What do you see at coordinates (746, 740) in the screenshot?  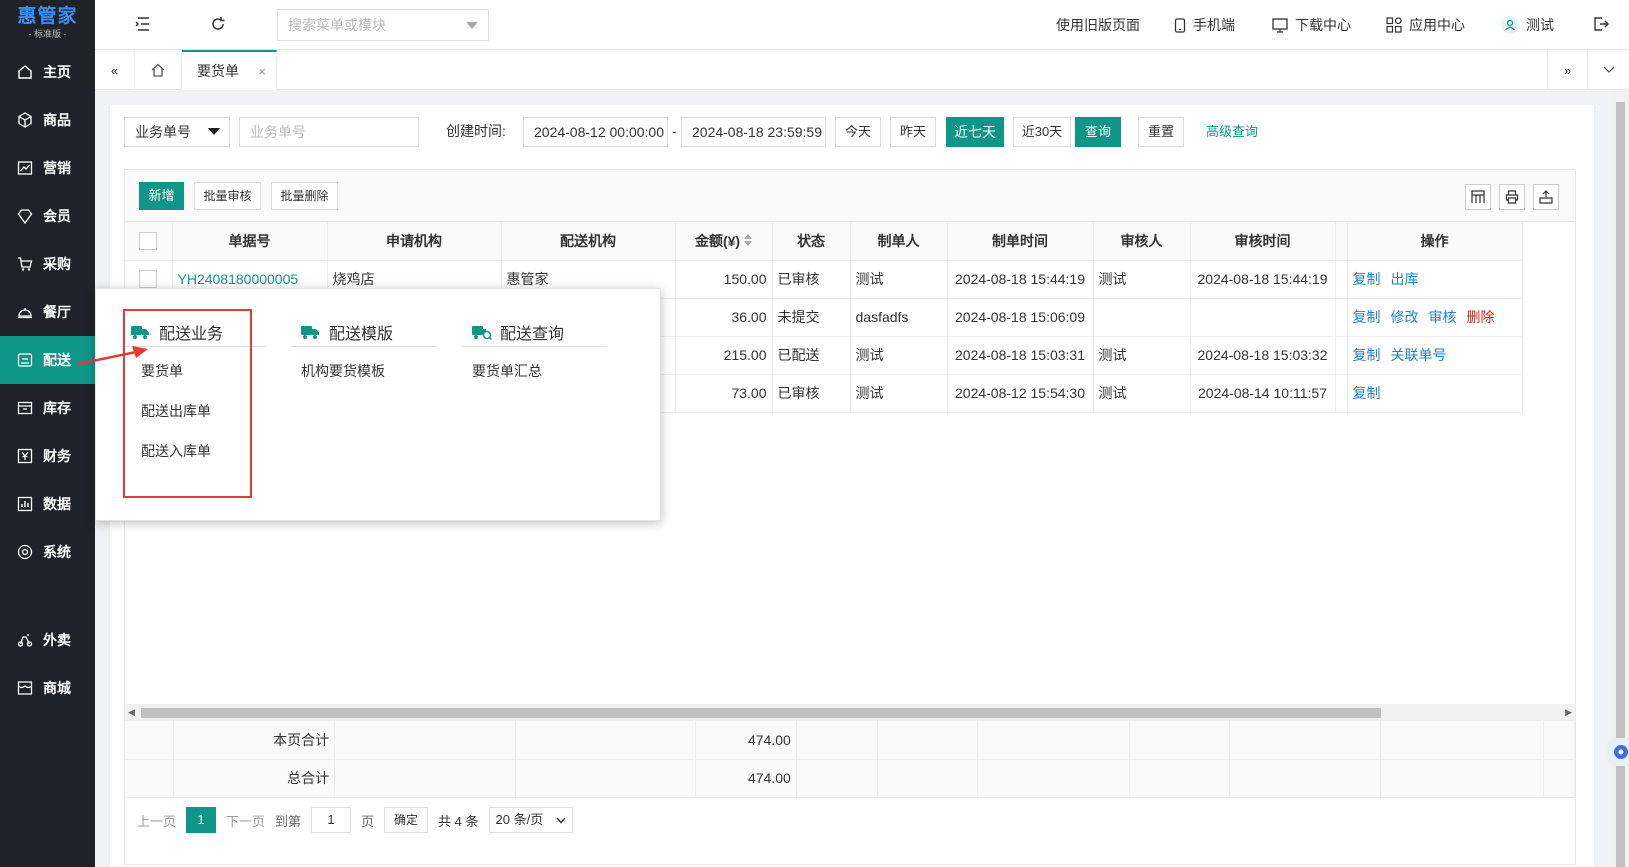 I see `page-total-amount: 474.00` at bounding box center [746, 740].